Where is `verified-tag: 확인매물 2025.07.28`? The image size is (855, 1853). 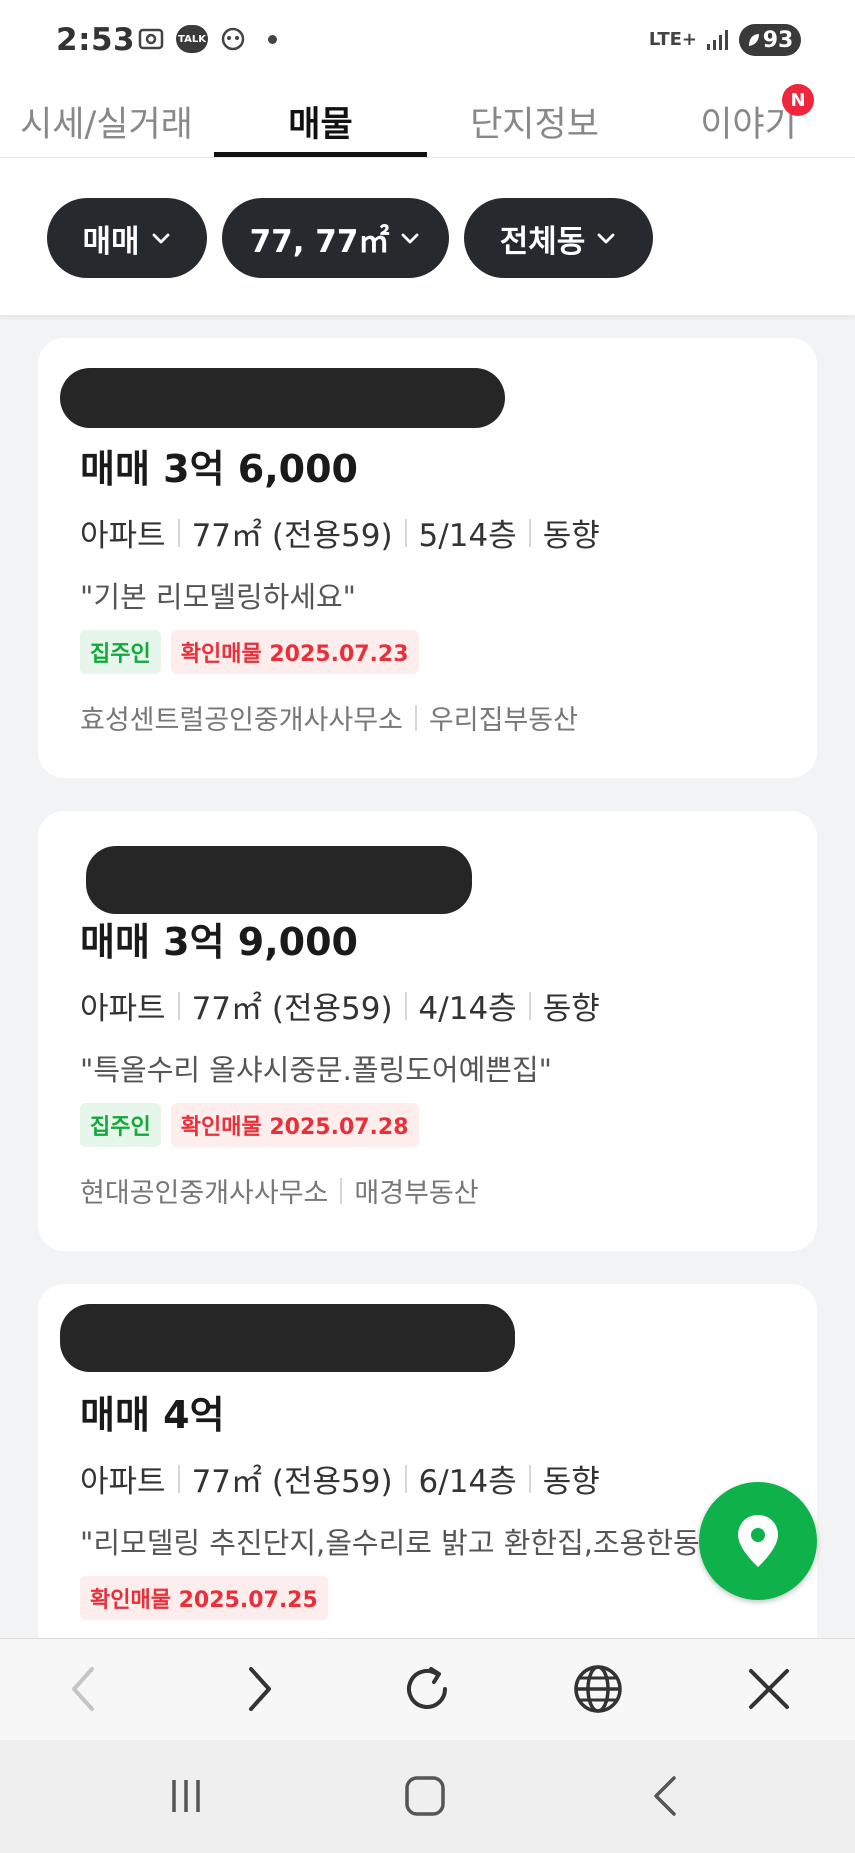 verified-tag: 확인매물 2025.07.28 is located at coordinates (294, 1125).